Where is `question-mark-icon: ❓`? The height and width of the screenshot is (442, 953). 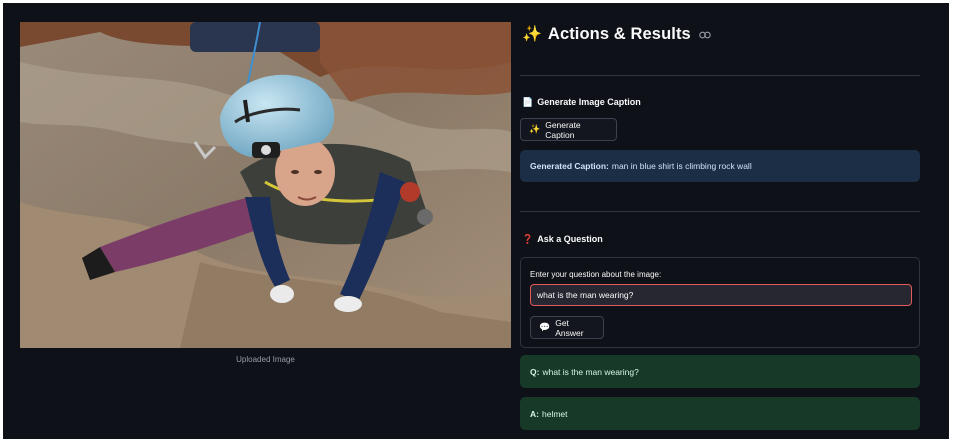
question-mark-icon: ❓ is located at coordinates (528, 238).